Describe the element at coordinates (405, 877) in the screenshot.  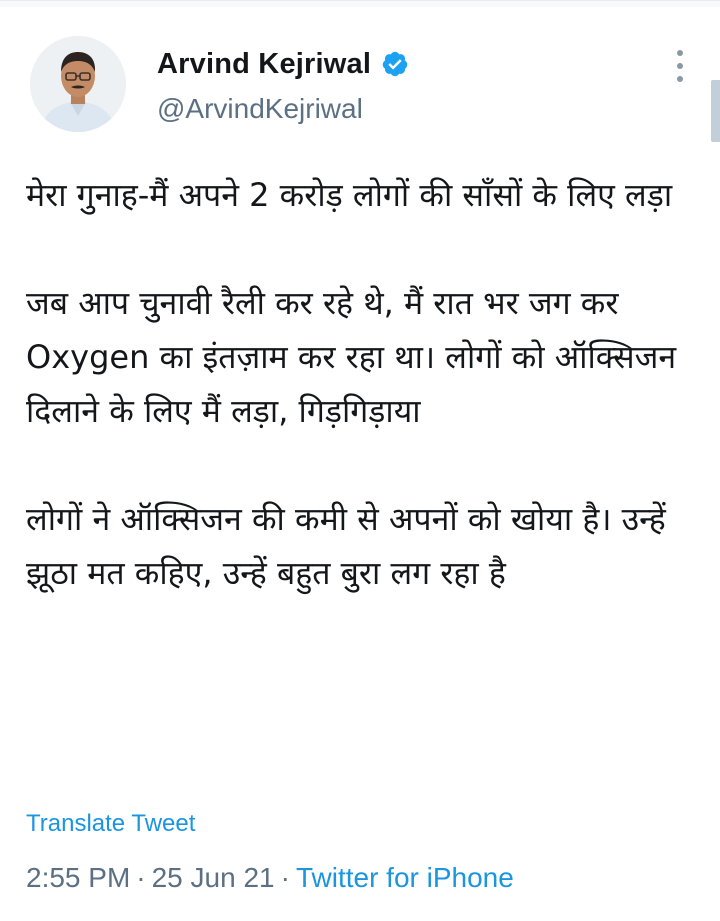
I see `tweet-source-link: Twitter for iPhone` at that location.